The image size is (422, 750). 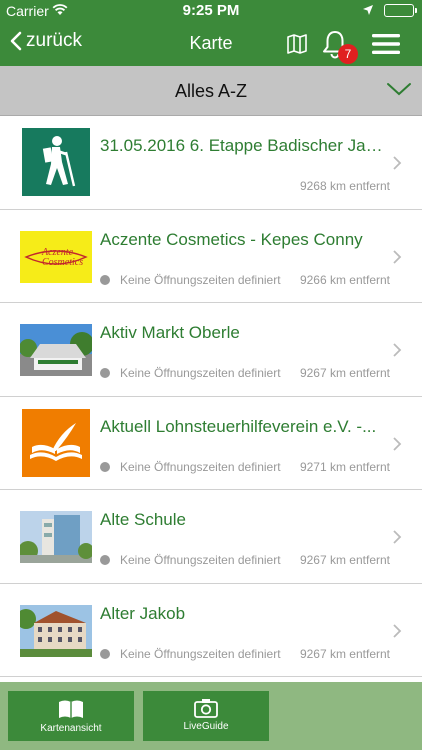 I want to click on building-photo, so click(x=56, y=630).